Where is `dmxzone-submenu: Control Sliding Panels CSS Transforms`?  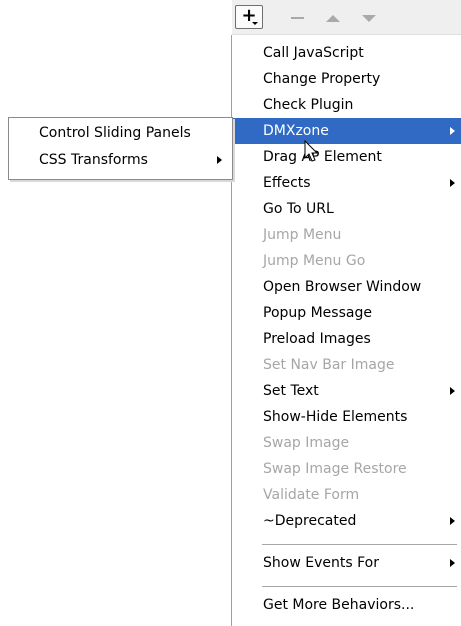
dmxzone-submenu: Control Sliding Panels CSS Transforms is located at coordinates (120, 148).